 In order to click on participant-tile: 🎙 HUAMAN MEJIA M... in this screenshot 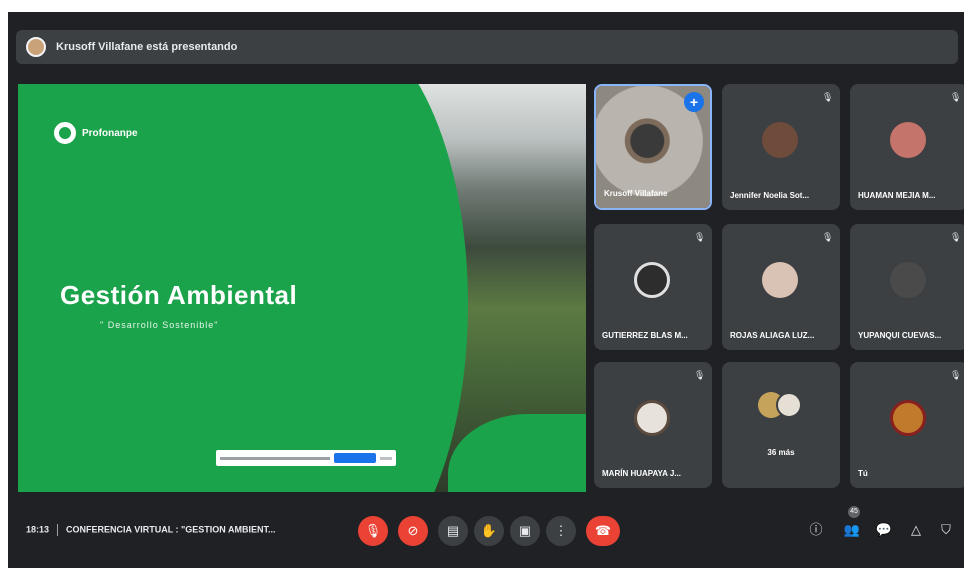, I will do `click(907, 147)`.